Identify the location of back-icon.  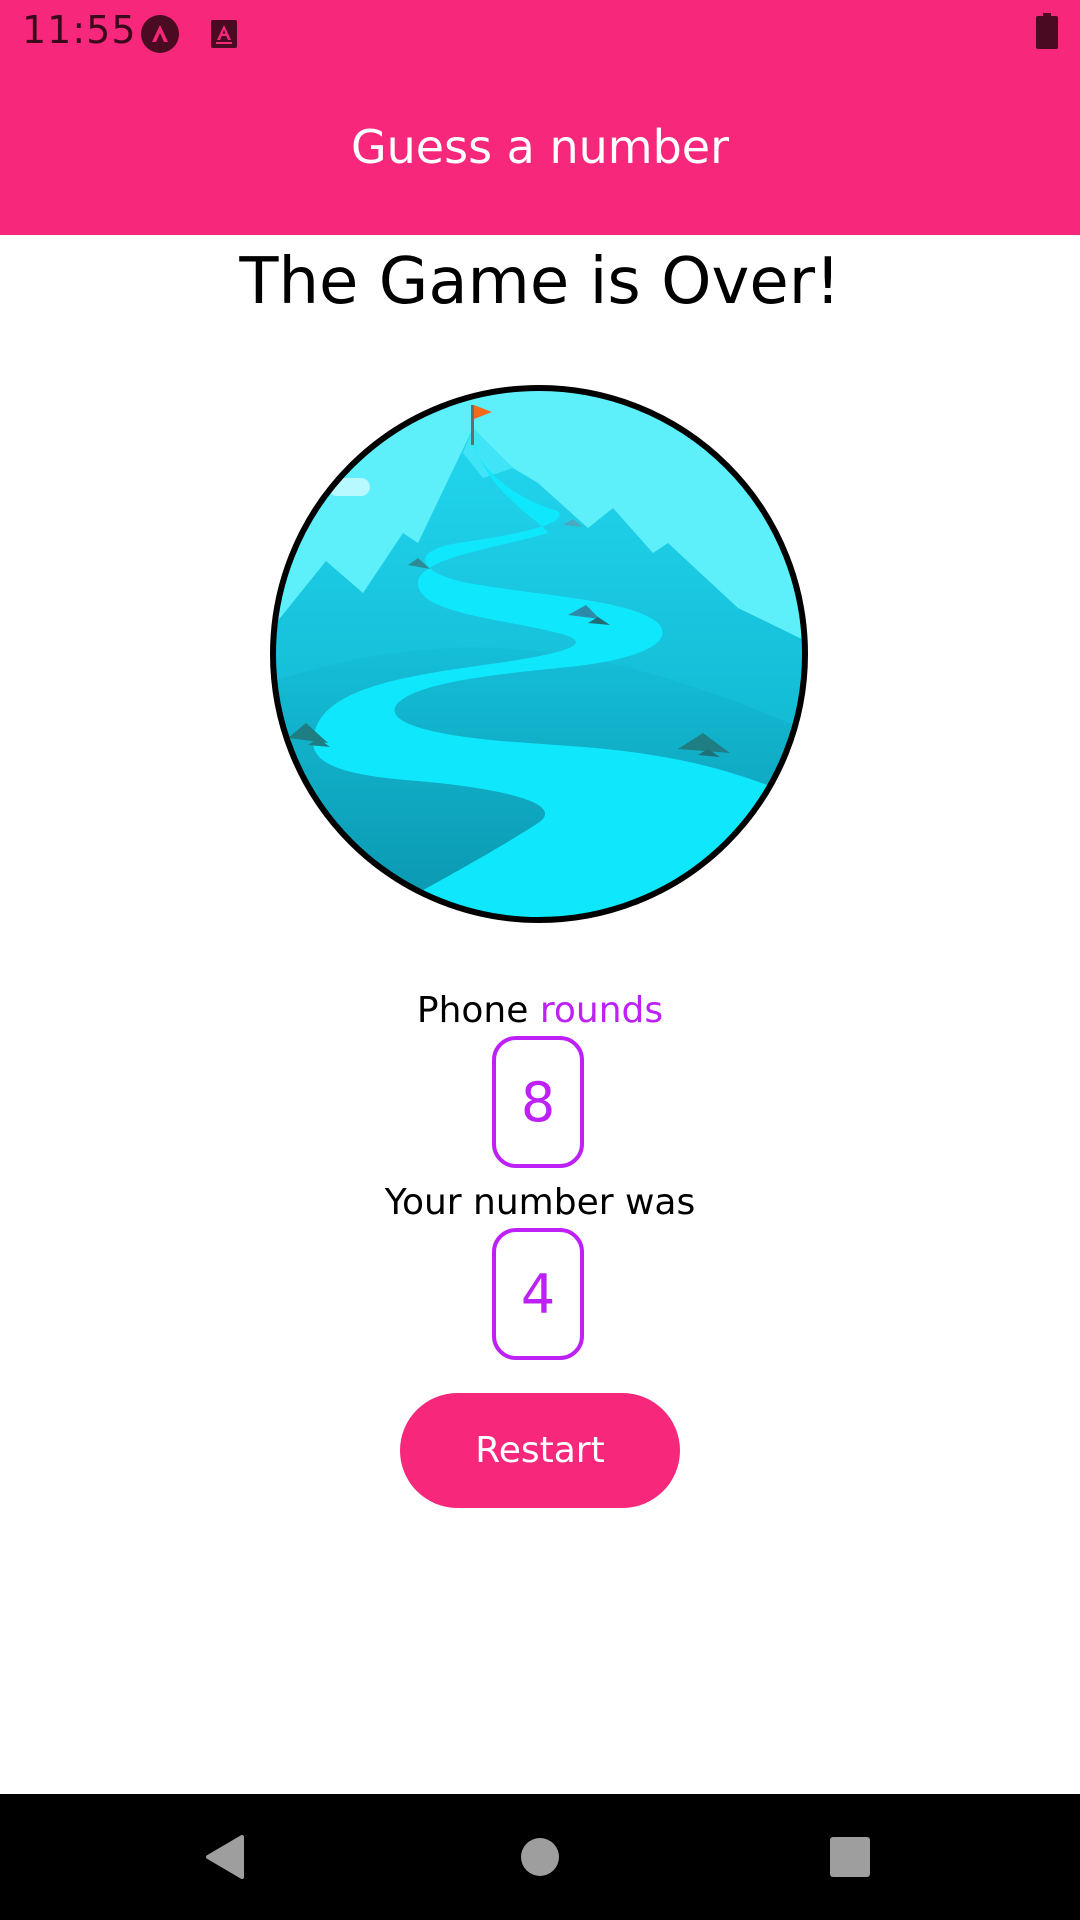
(225, 1857).